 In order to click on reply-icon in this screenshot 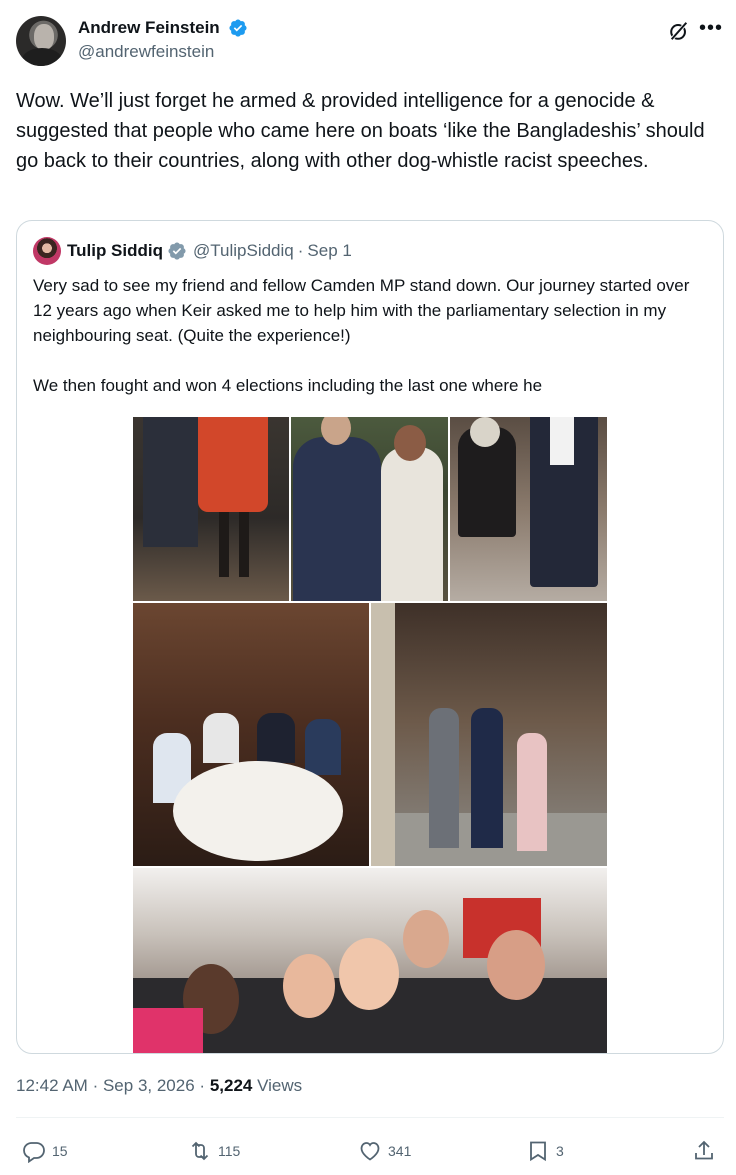, I will do `click(34, 1152)`.